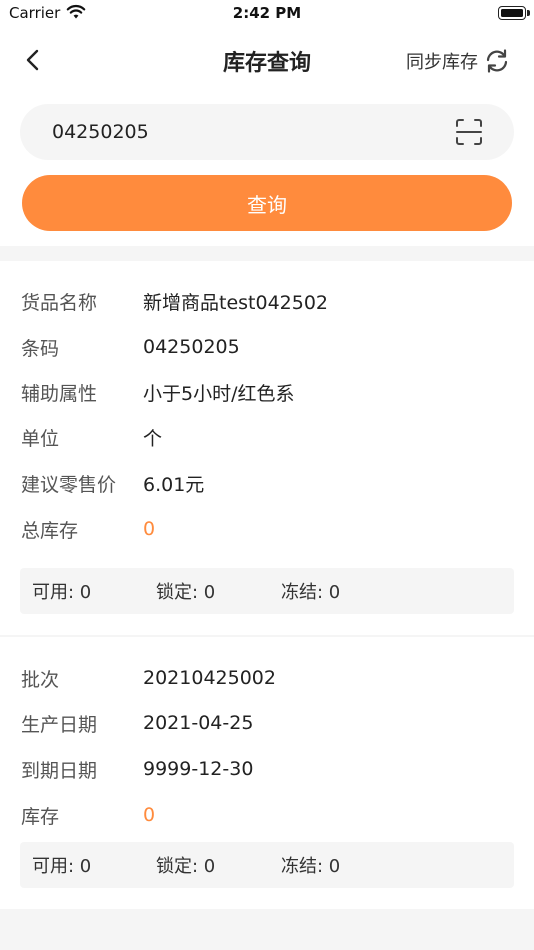  Describe the element at coordinates (209, 678) in the screenshot. I see `batch-value: 20210425002` at that location.